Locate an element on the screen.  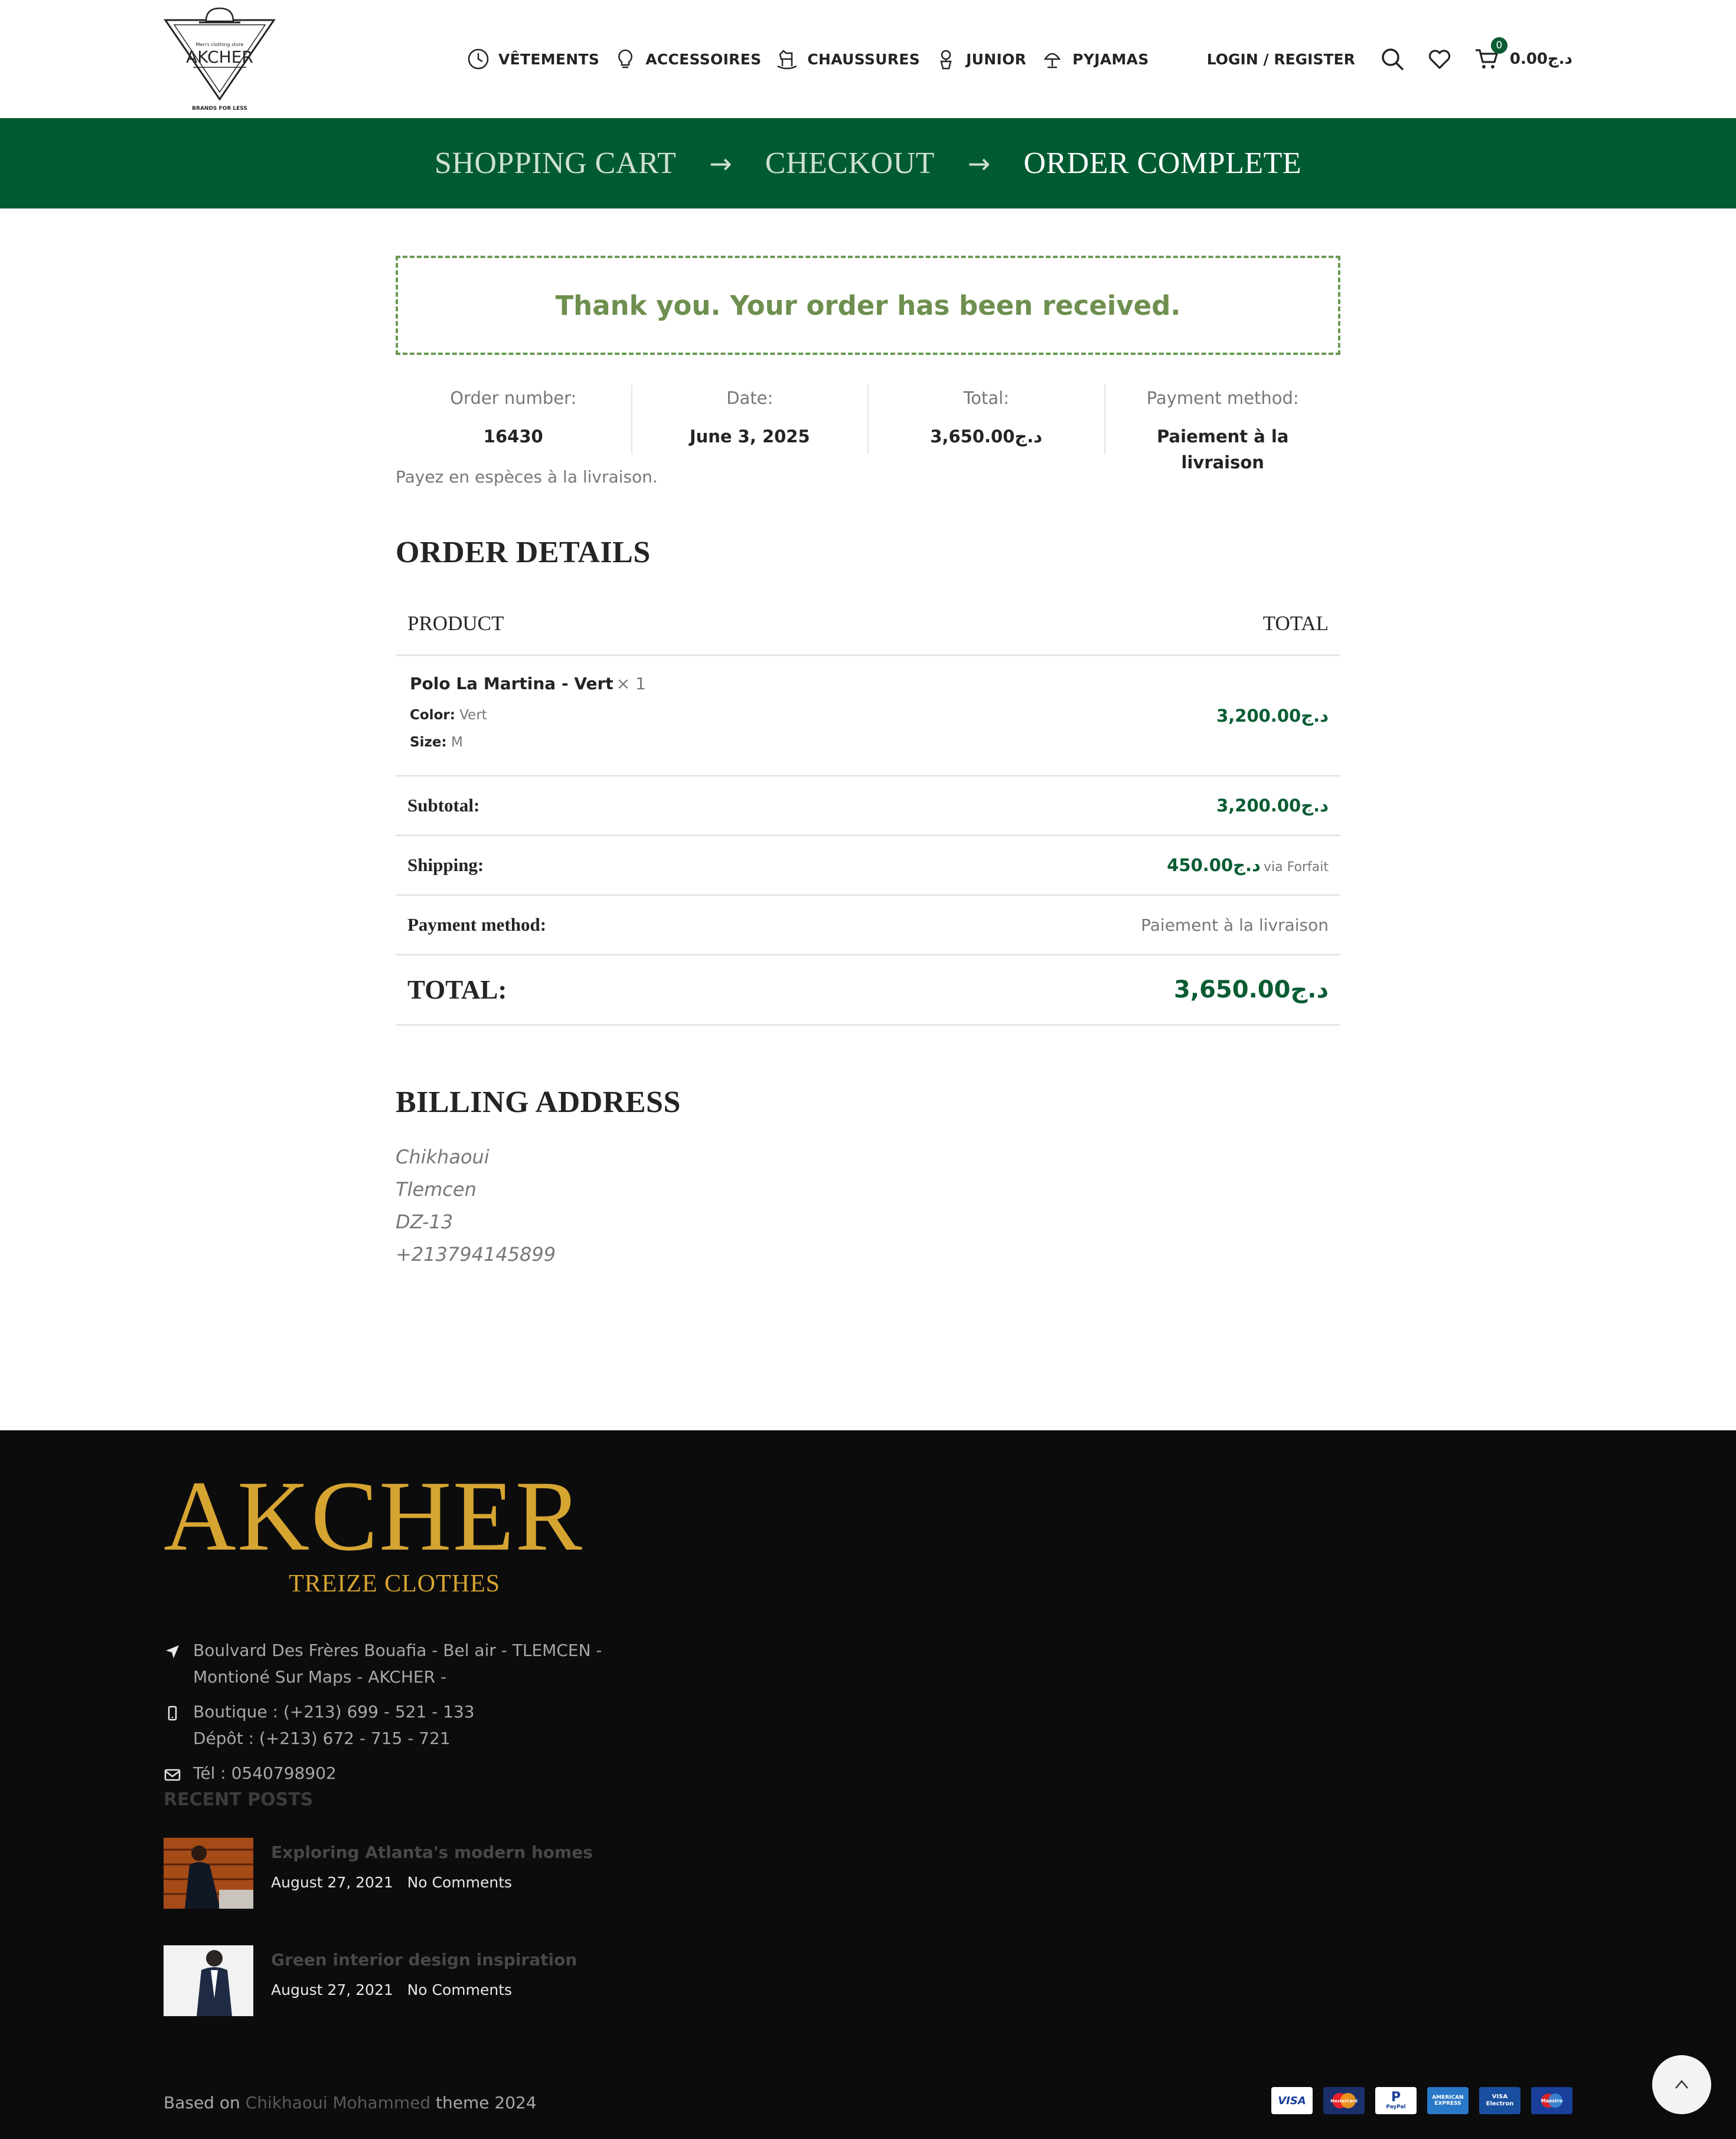
subtotal-row: Subtotal: 3,200.00د.ج is located at coordinates (868, 805).